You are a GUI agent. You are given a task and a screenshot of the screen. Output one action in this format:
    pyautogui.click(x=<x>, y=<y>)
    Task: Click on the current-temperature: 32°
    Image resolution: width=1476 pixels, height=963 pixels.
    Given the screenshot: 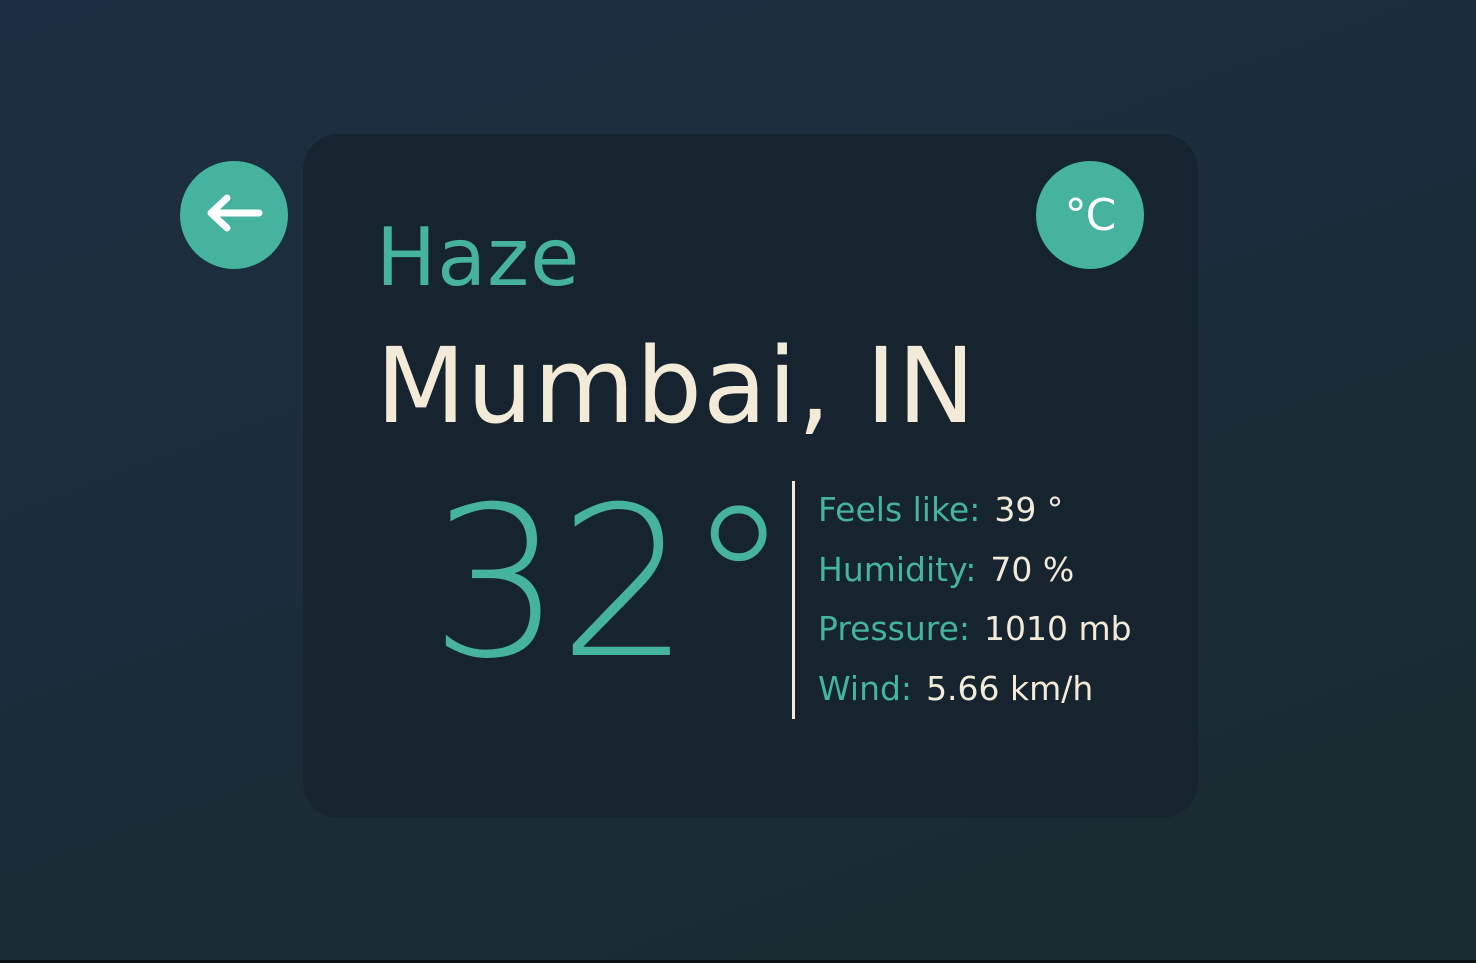 What is the action you would take?
    pyautogui.click(x=610, y=584)
    